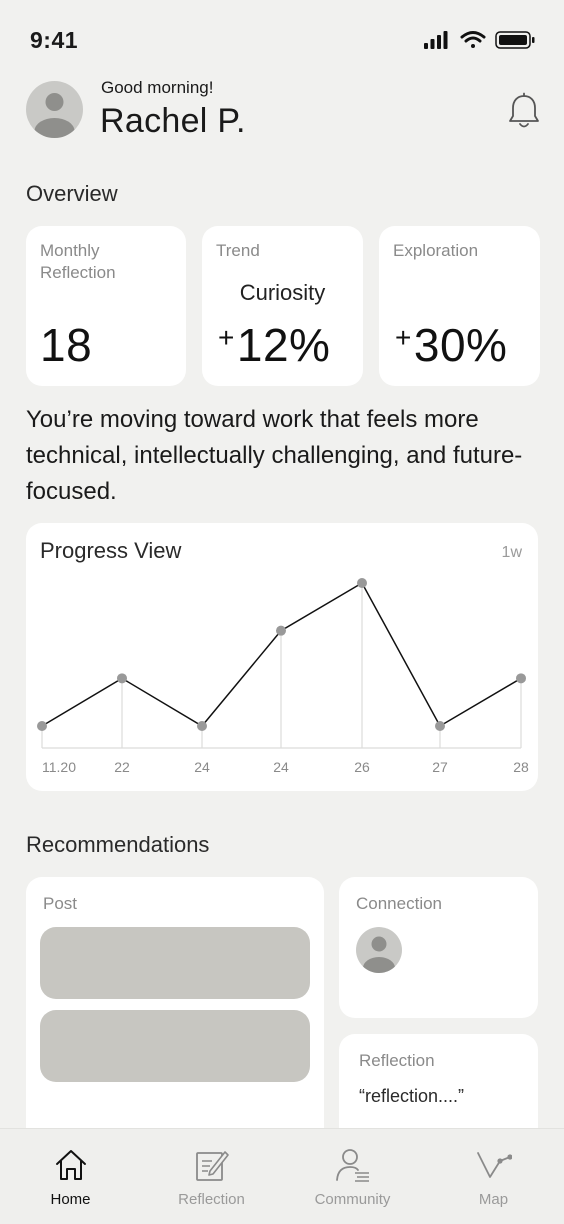  I want to click on community-icon, so click(352, 1165).